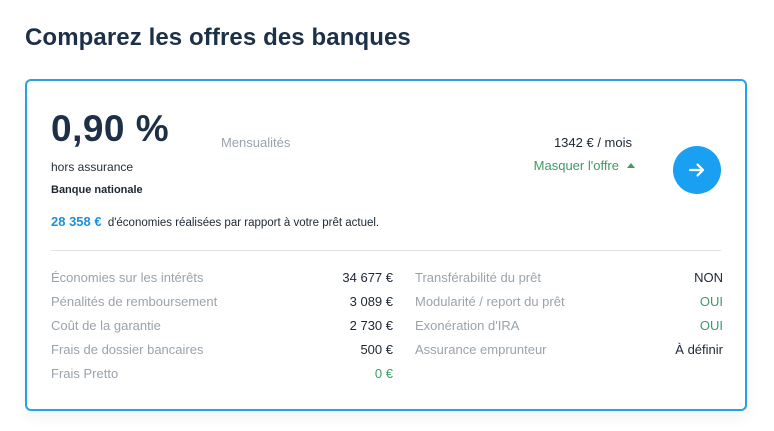 The image size is (774, 431). What do you see at coordinates (222, 354) in the screenshot?
I see `detail-row-bank-fees: Frais de dossier bancaires 500 €` at bounding box center [222, 354].